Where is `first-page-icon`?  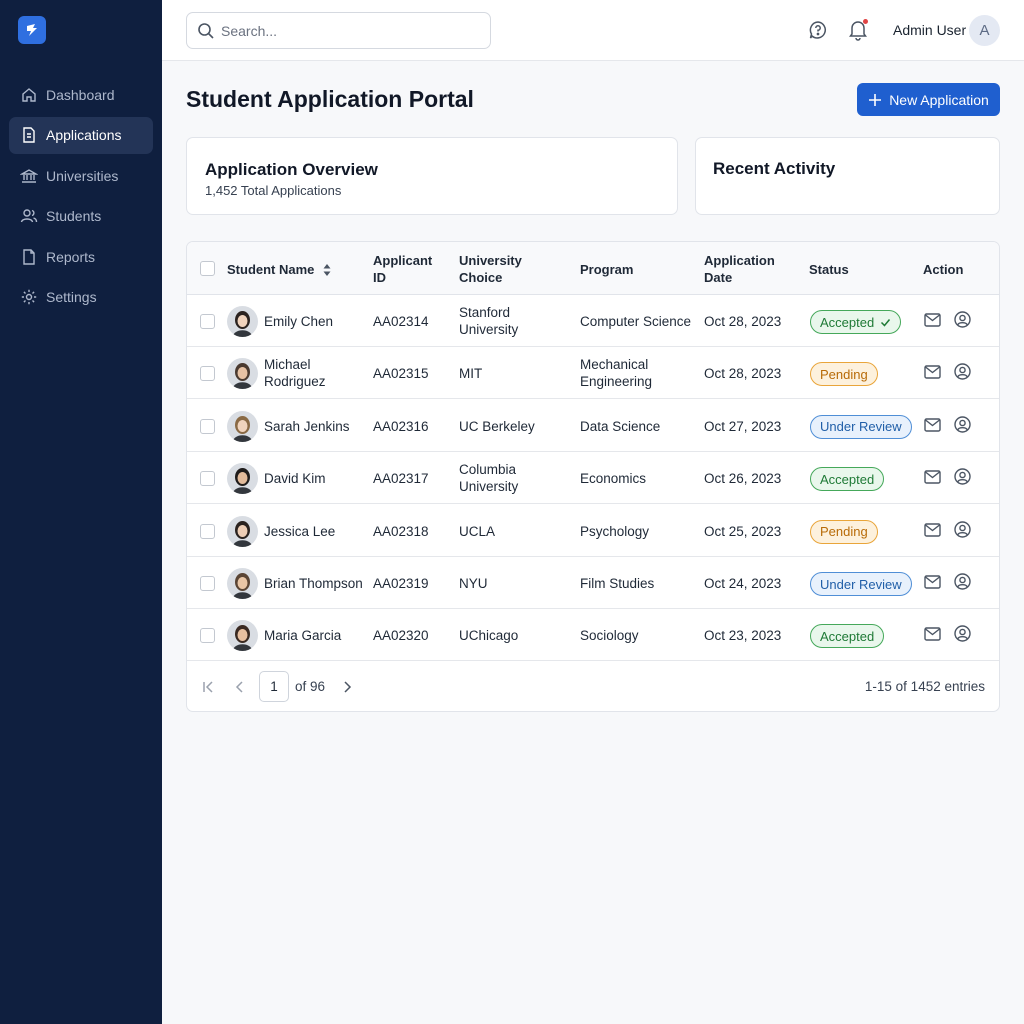 first-page-icon is located at coordinates (208, 687).